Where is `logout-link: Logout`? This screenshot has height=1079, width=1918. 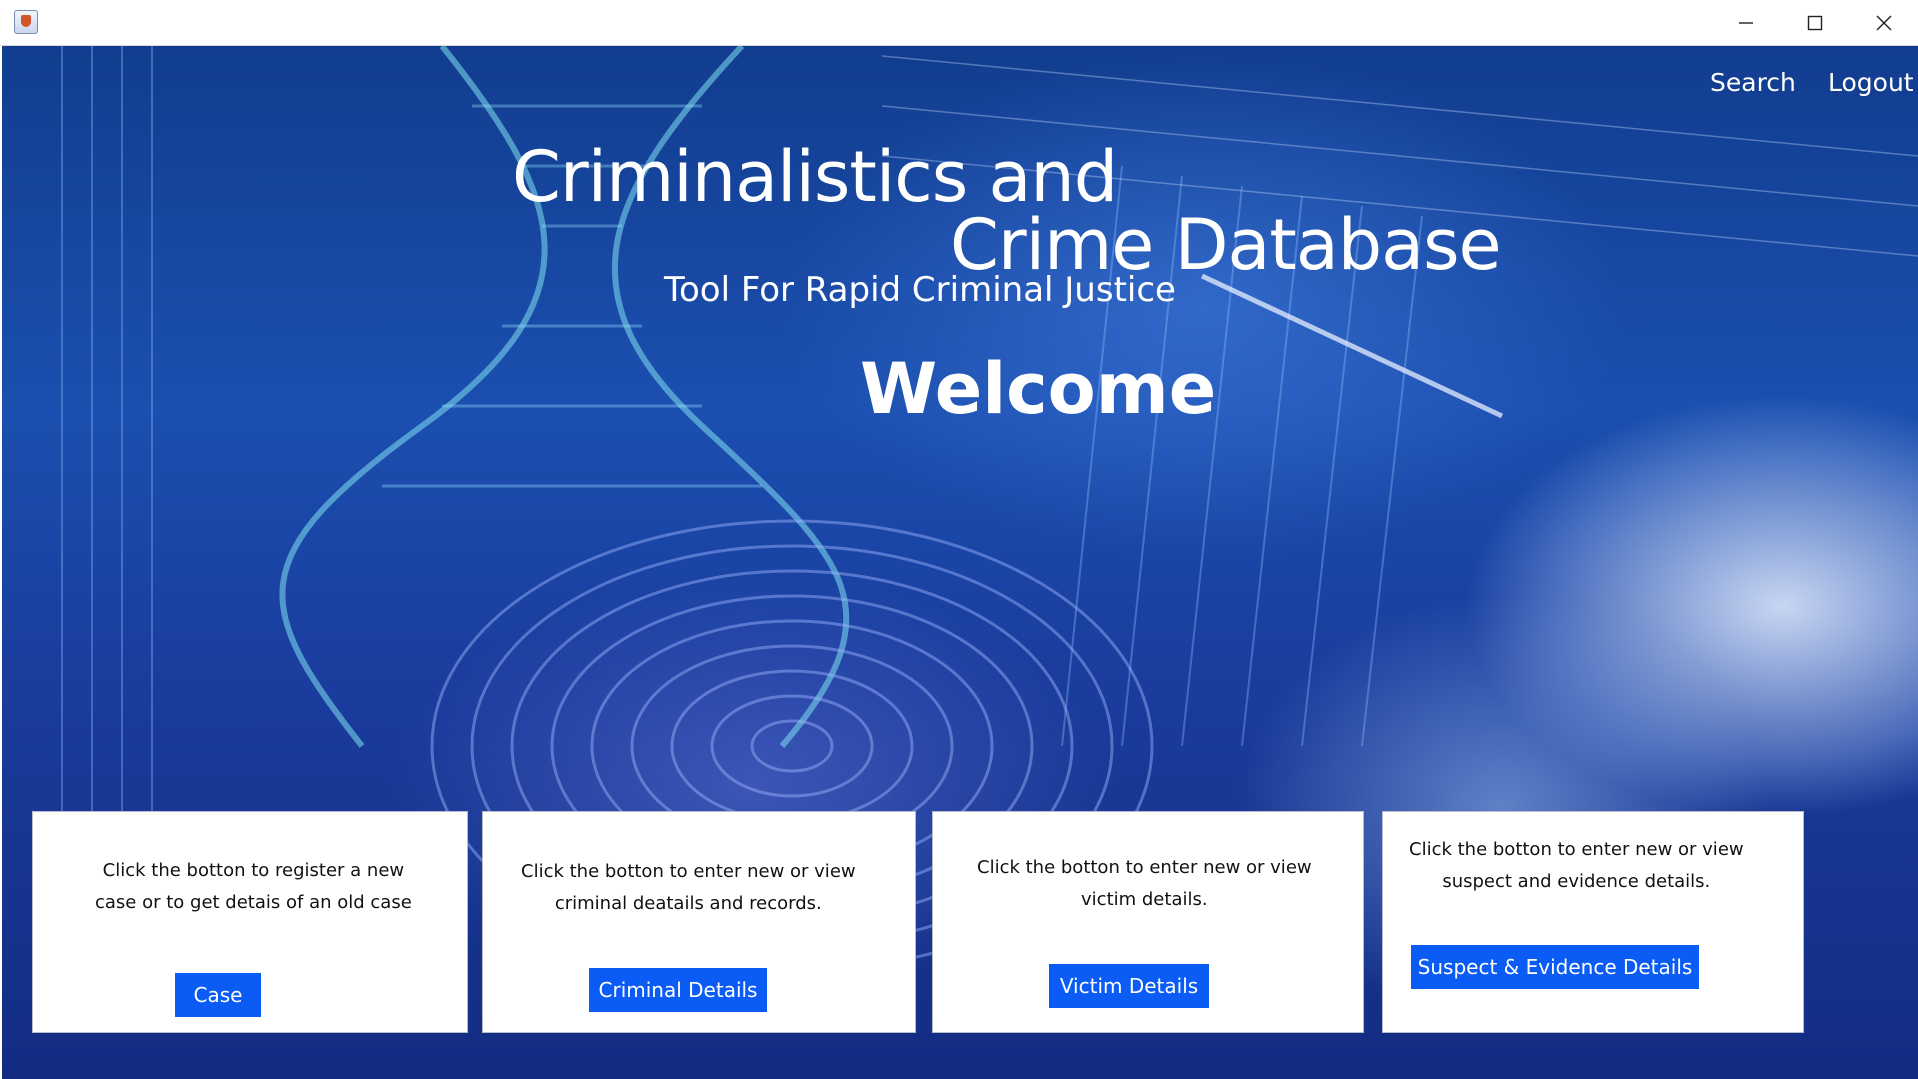
logout-link: Logout is located at coordinates (1871, 82).